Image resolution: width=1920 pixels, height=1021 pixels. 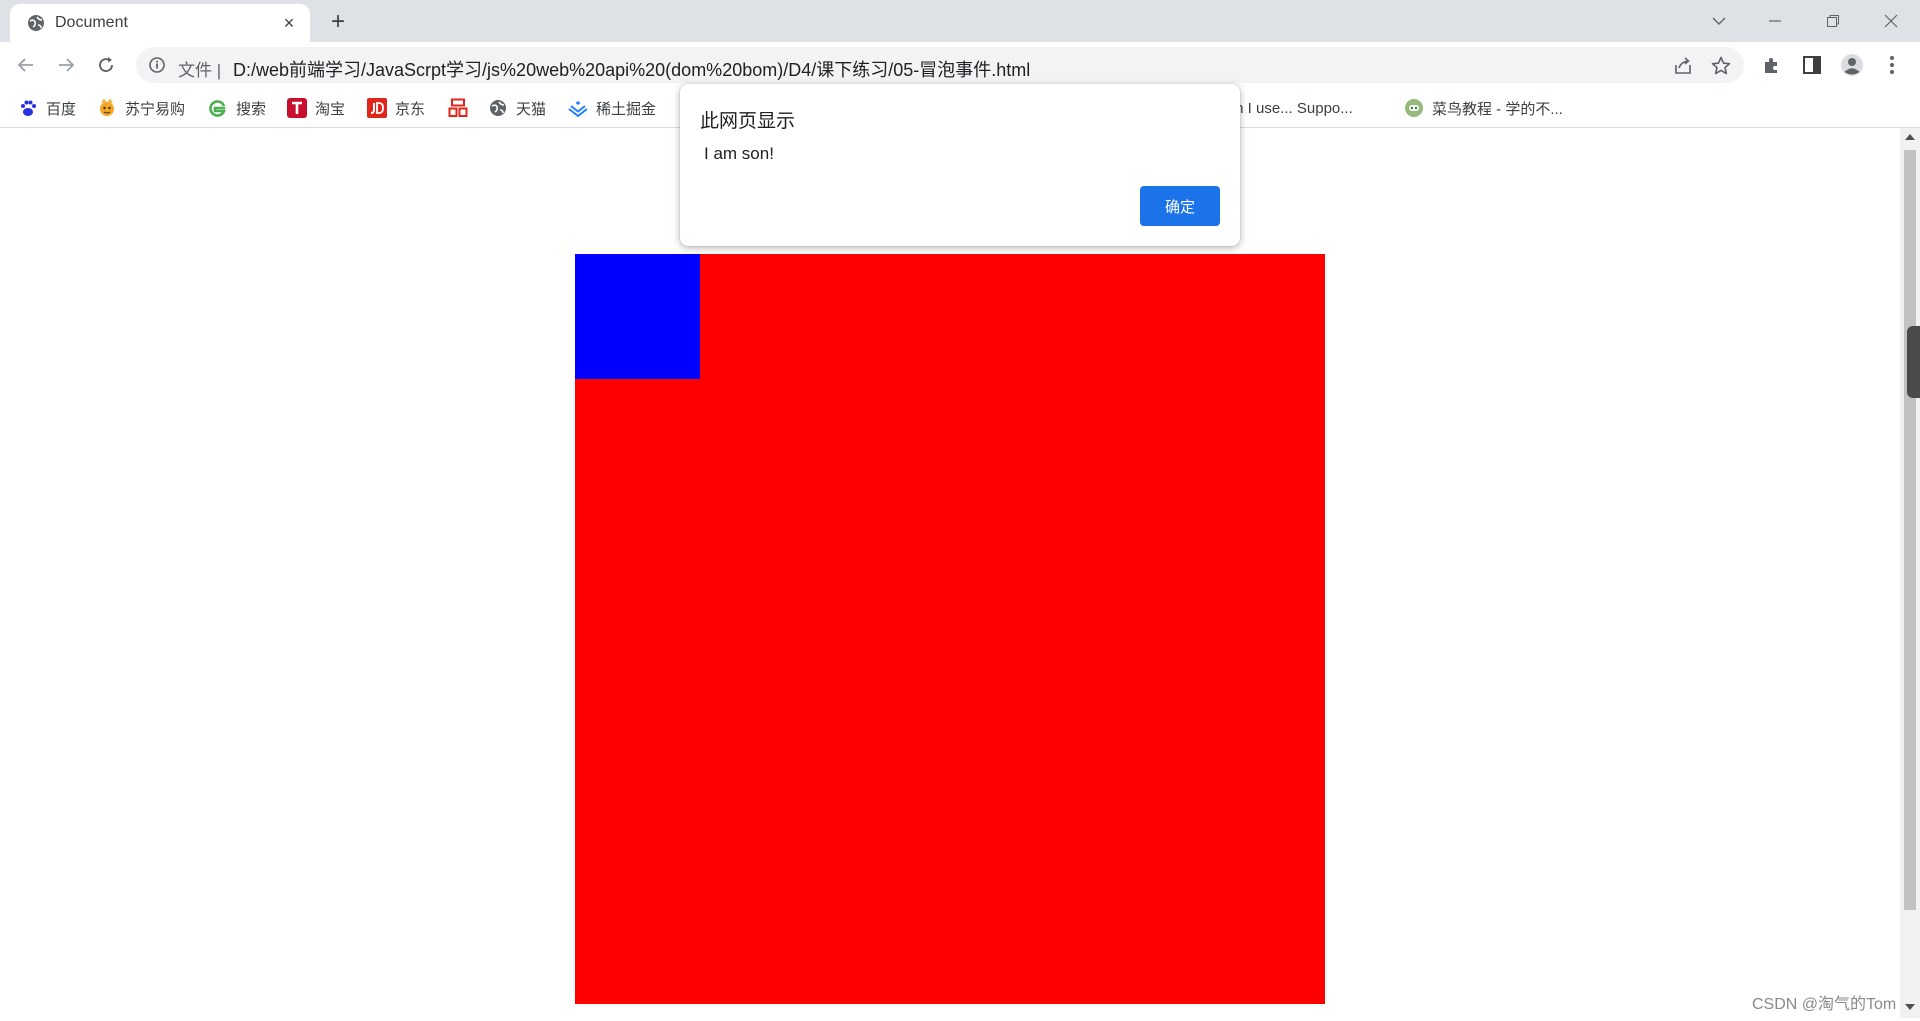 I want to click on bookmark-suning: 苏宁易购, so click(x=141, y=108).